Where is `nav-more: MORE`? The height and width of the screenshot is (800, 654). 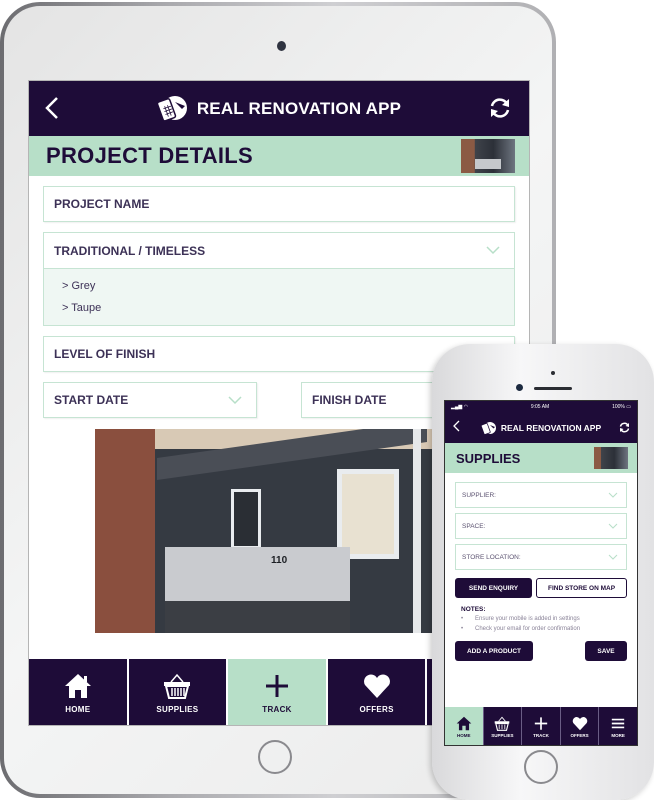 nav-more: MORE is located at coordinates (618, 726).